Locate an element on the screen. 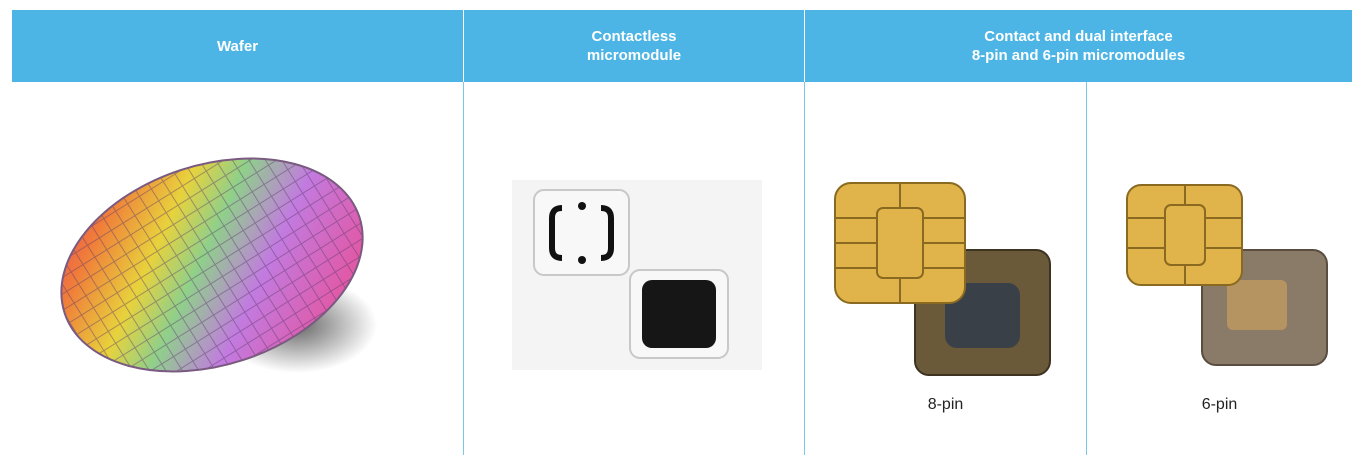 The image size is (1362, 455). header-wafer: Wafer is located at coordinates (237, 46).